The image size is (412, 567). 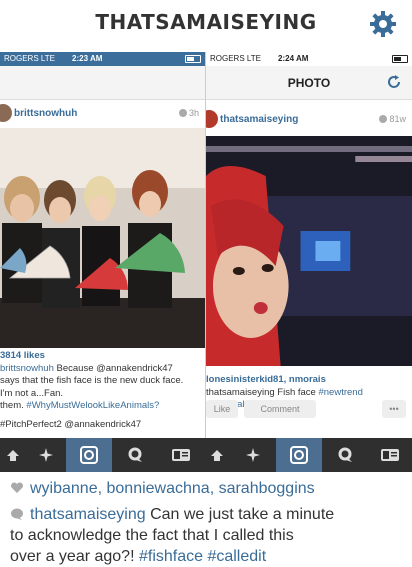 What do you see at coordinates (309, 380) in the screenshot?
I see `likers-list: lonesinisterkid81, nmorais` at bounding box center [309, 380].